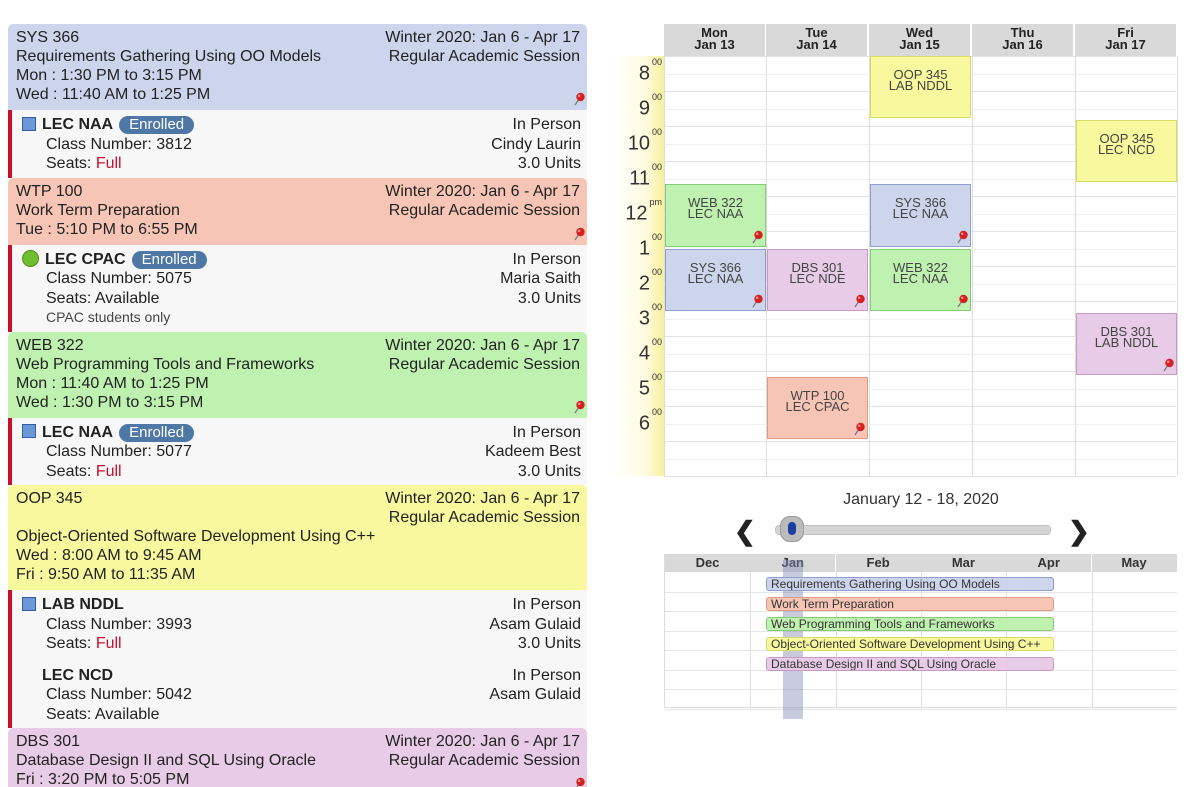 The height and width of the screenshot is (787, 1197). What do you see at coordinates (108, 317) in the screenshot?
I see `section-note: CPAC students only` at bounding box center [108, 317].